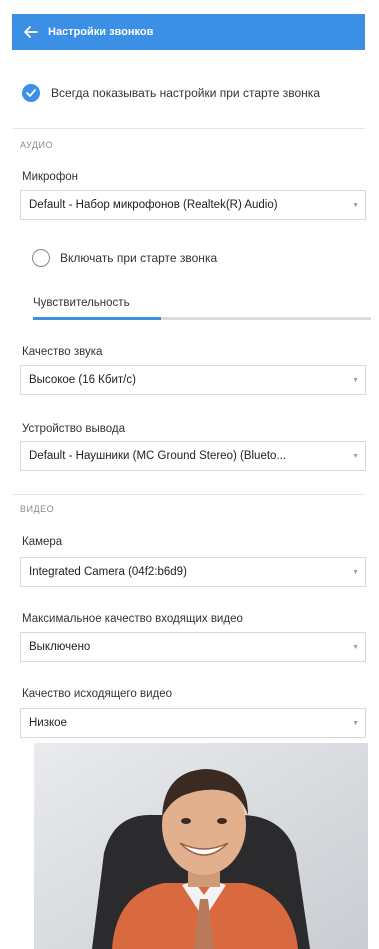 The height and width of the screenshot is (949, 379). Describe the element at coordinates (42, 542) in the screenshot. I see `camera-label: Камера` at that location.